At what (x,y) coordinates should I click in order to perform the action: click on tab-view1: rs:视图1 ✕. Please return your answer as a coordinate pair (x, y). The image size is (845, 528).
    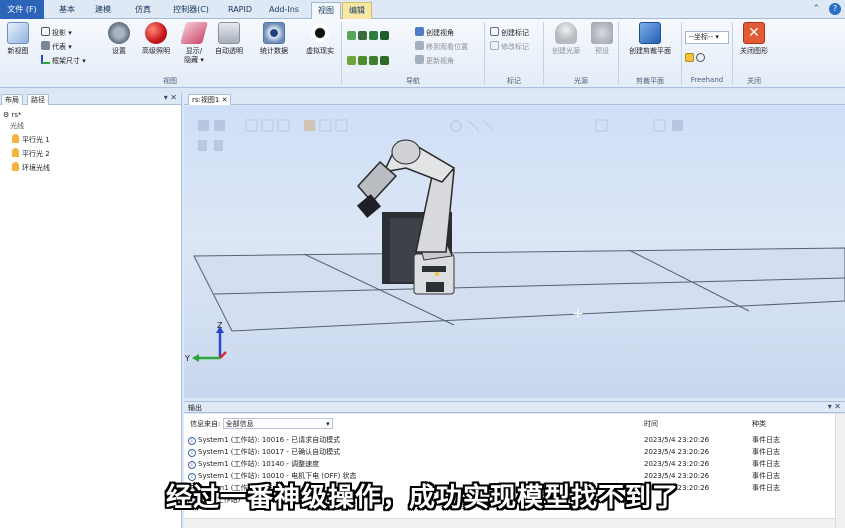
    Looking at the image, I should click on (210, 99).